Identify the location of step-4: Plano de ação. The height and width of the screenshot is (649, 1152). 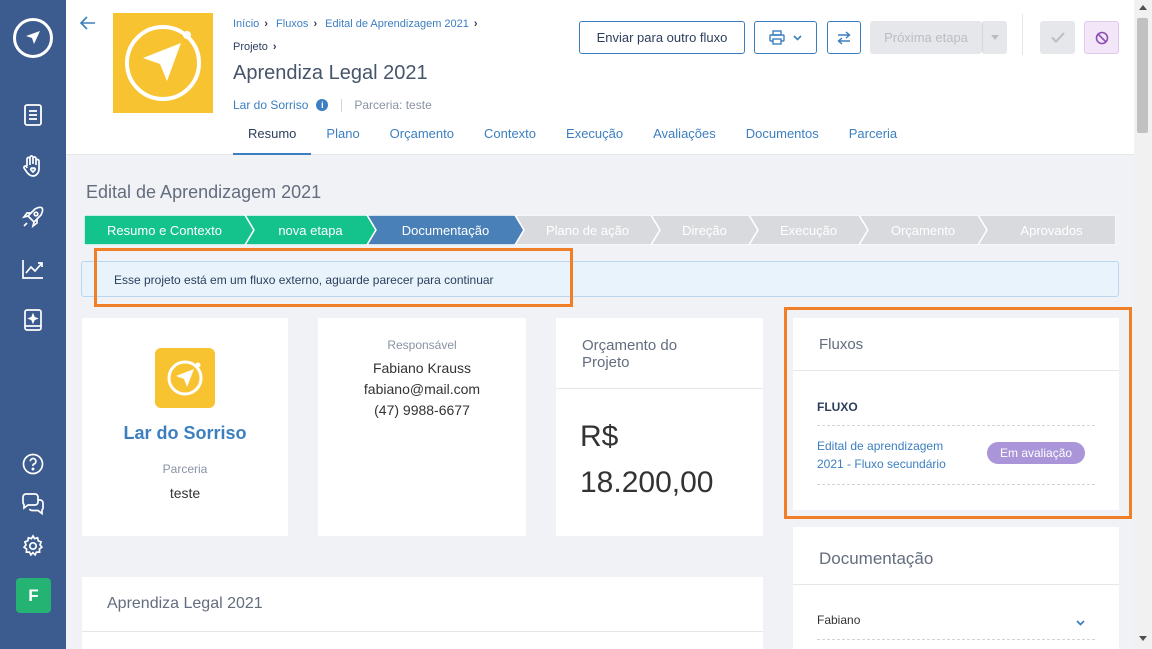
(587, 230).